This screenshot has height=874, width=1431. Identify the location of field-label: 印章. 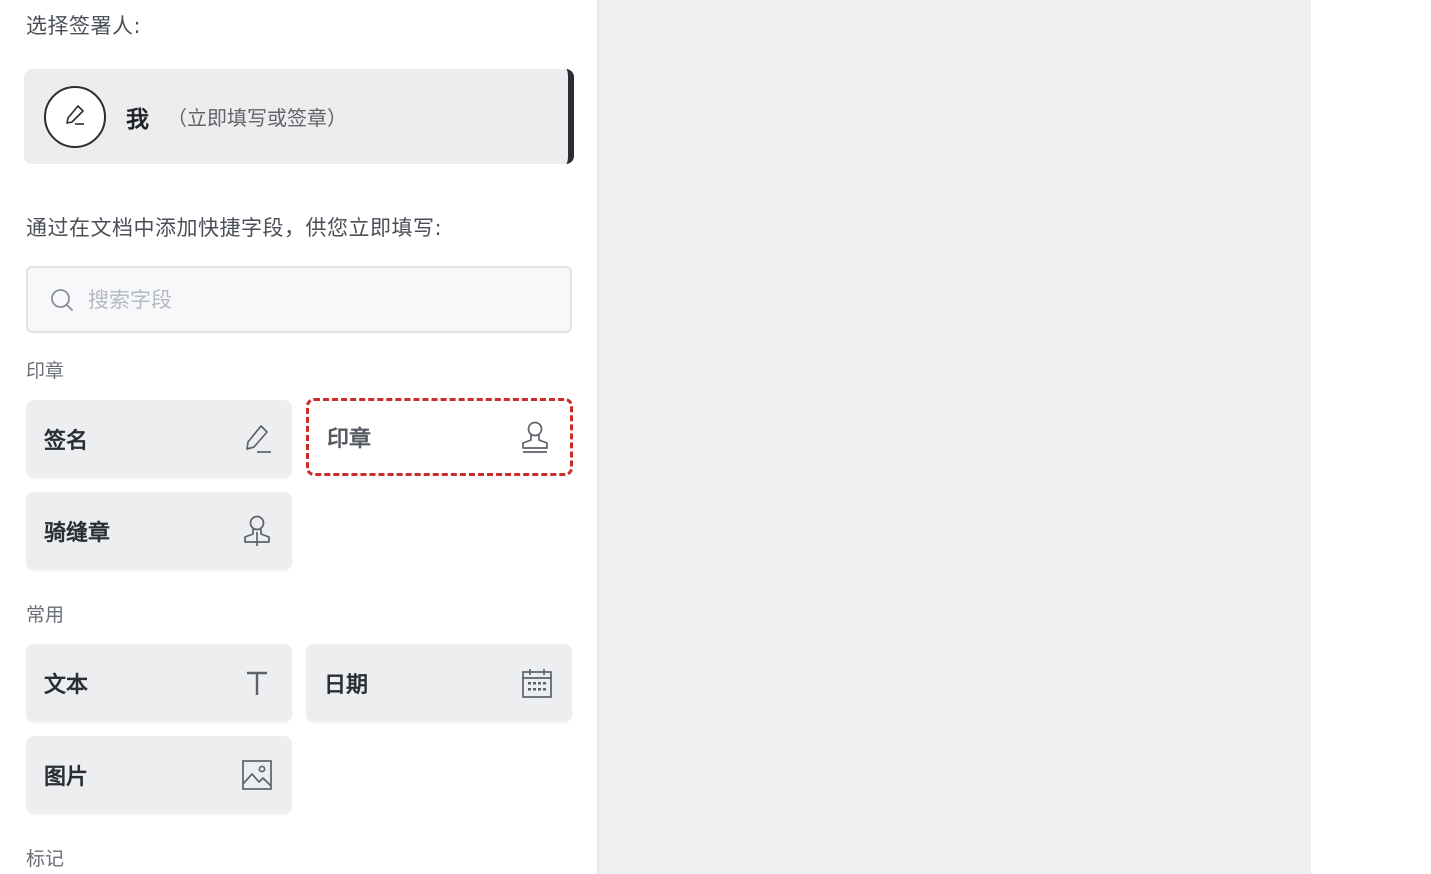
(349, 439).